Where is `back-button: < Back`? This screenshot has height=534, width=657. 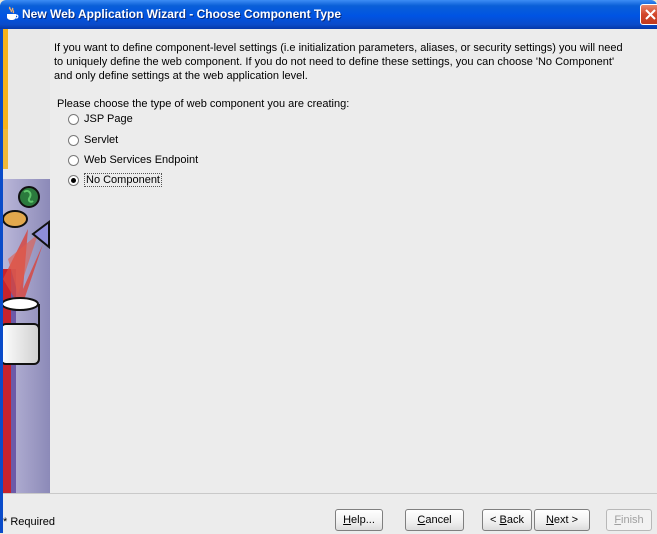
back-button: < Back is located at coordinates (507, 520).